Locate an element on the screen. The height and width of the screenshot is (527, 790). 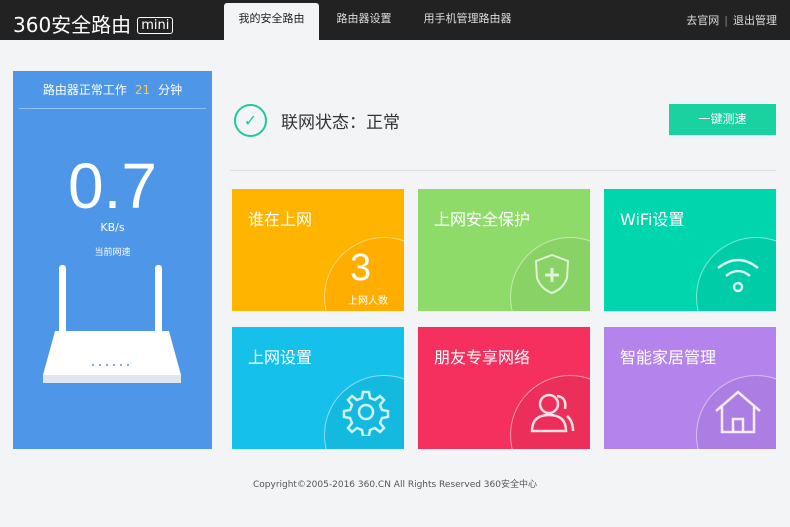
tile-who-online: 谁在上网 3 上网人数 is located at coordinates (318, 250).